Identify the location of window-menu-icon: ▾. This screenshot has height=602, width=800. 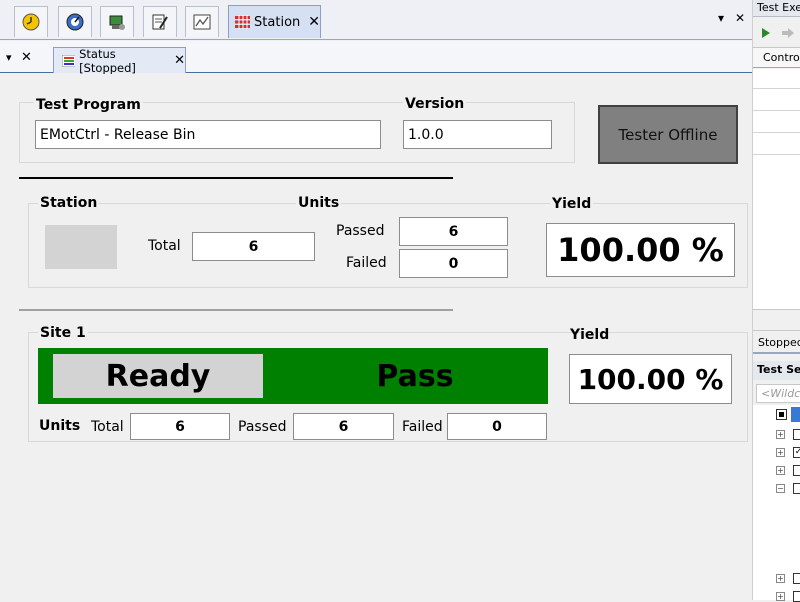
(721, 18).